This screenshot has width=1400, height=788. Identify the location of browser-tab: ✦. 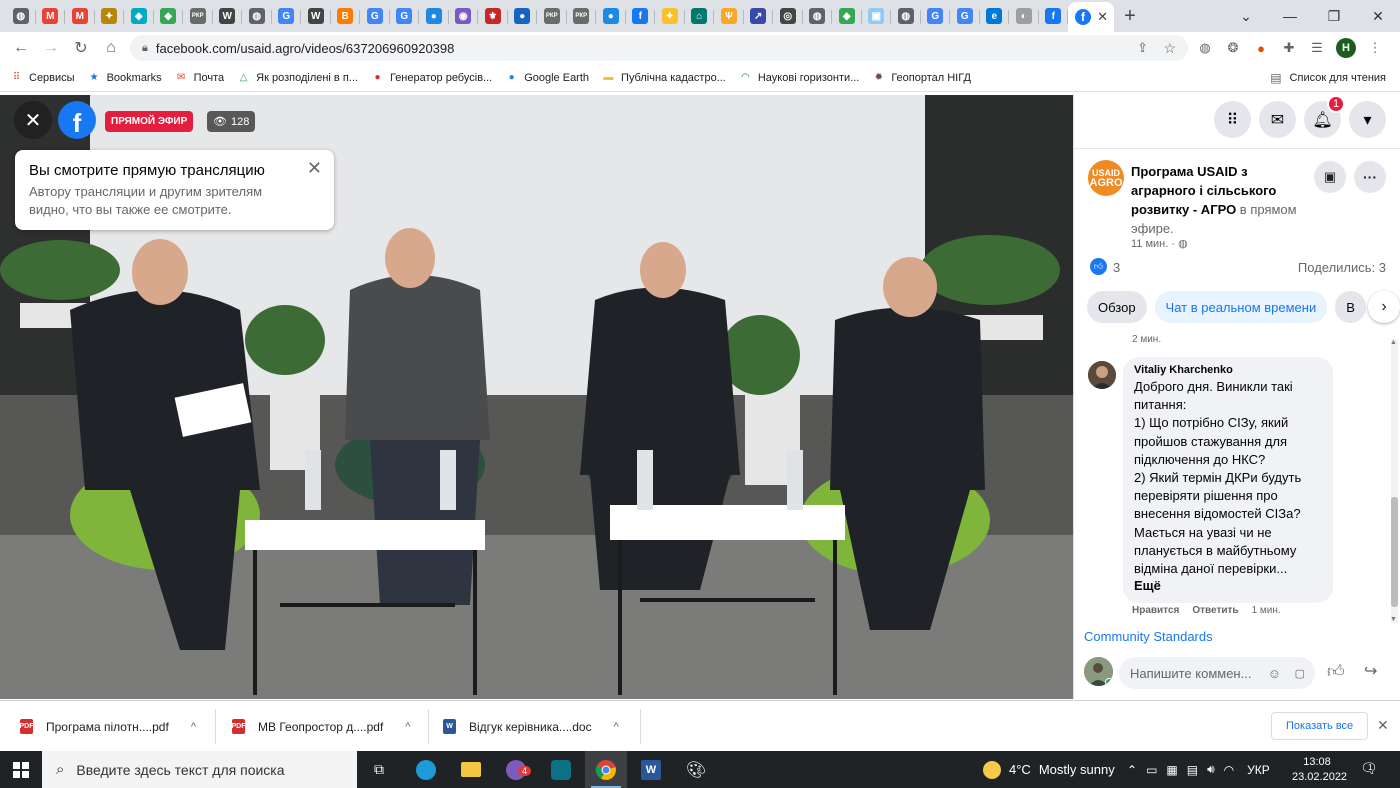
(109, 16).